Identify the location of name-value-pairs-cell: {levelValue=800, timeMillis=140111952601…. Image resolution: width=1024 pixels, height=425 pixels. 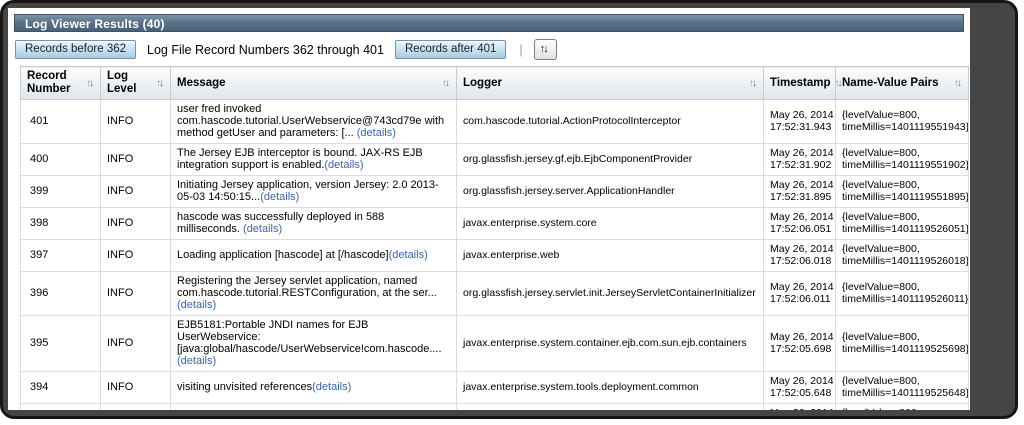
(902, 293).